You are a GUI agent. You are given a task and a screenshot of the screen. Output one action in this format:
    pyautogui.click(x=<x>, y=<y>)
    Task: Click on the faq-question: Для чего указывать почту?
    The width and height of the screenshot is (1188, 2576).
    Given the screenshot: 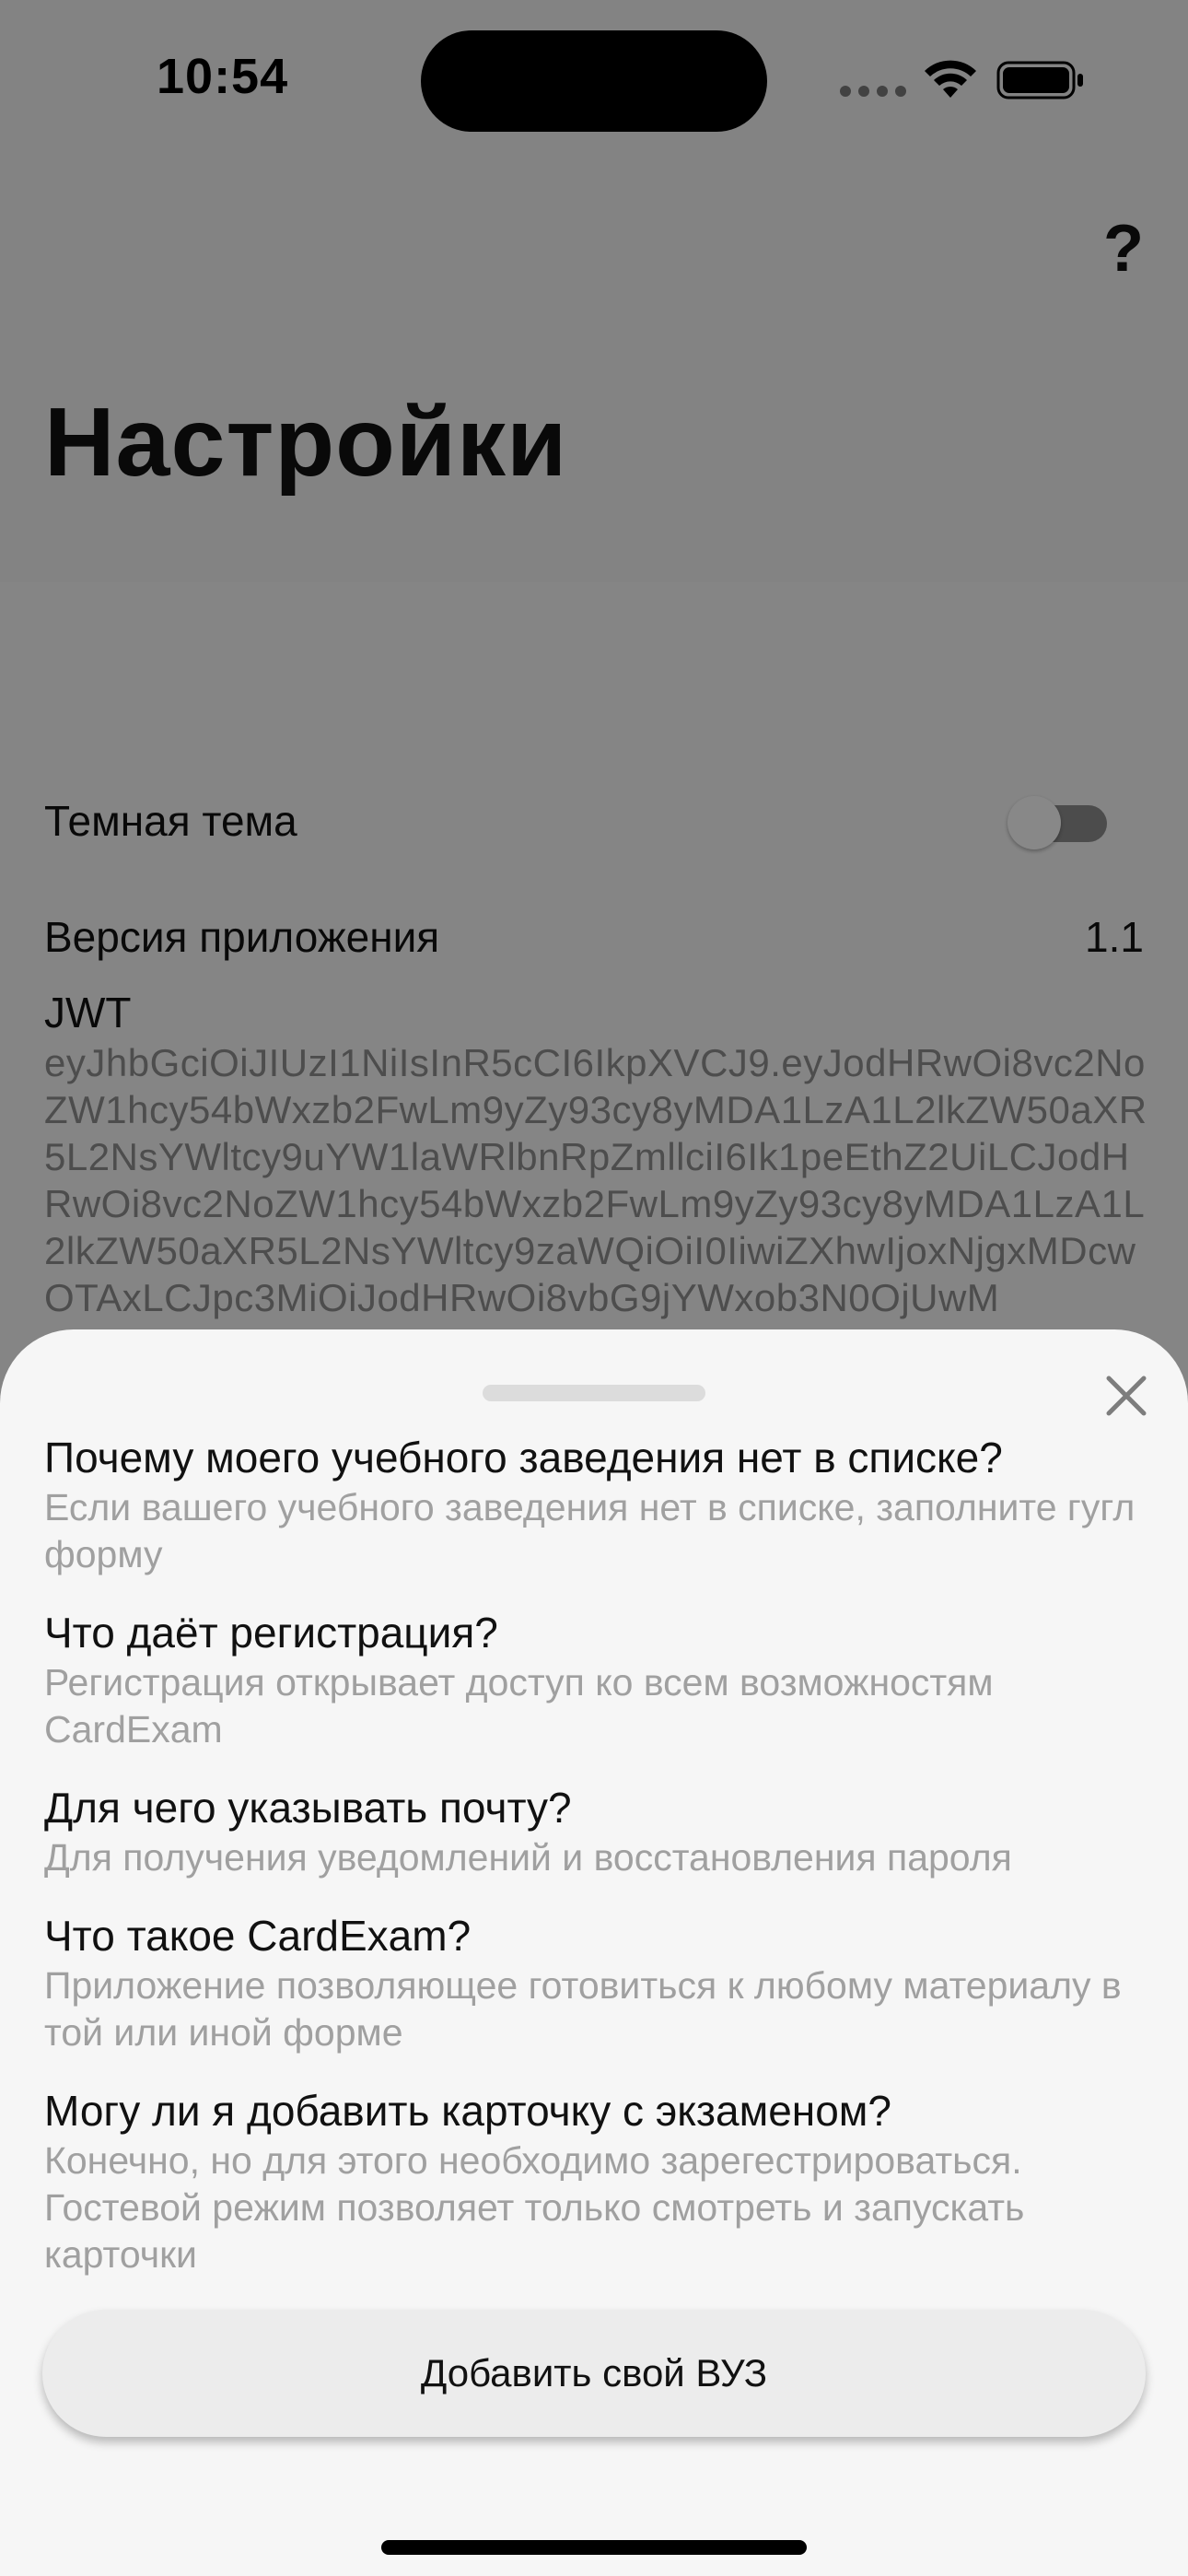 What is the action you would take?
    pyautogui.click(x=308, y=1808)
    